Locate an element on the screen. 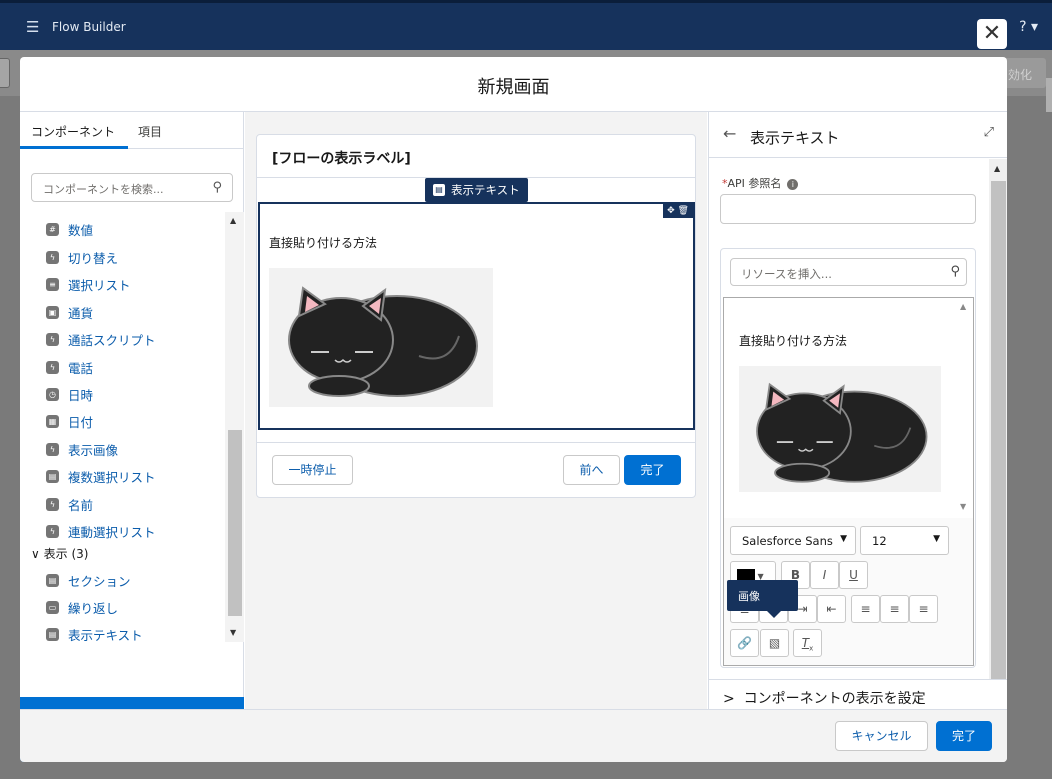  cat-image is located at coordinates (840, 429).